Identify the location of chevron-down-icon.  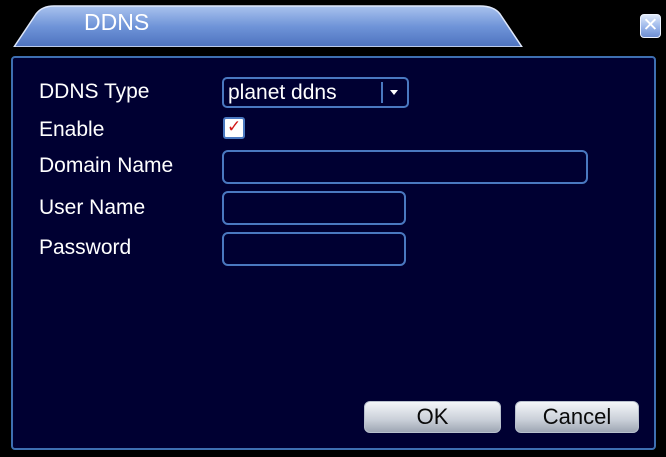
(392, 92).